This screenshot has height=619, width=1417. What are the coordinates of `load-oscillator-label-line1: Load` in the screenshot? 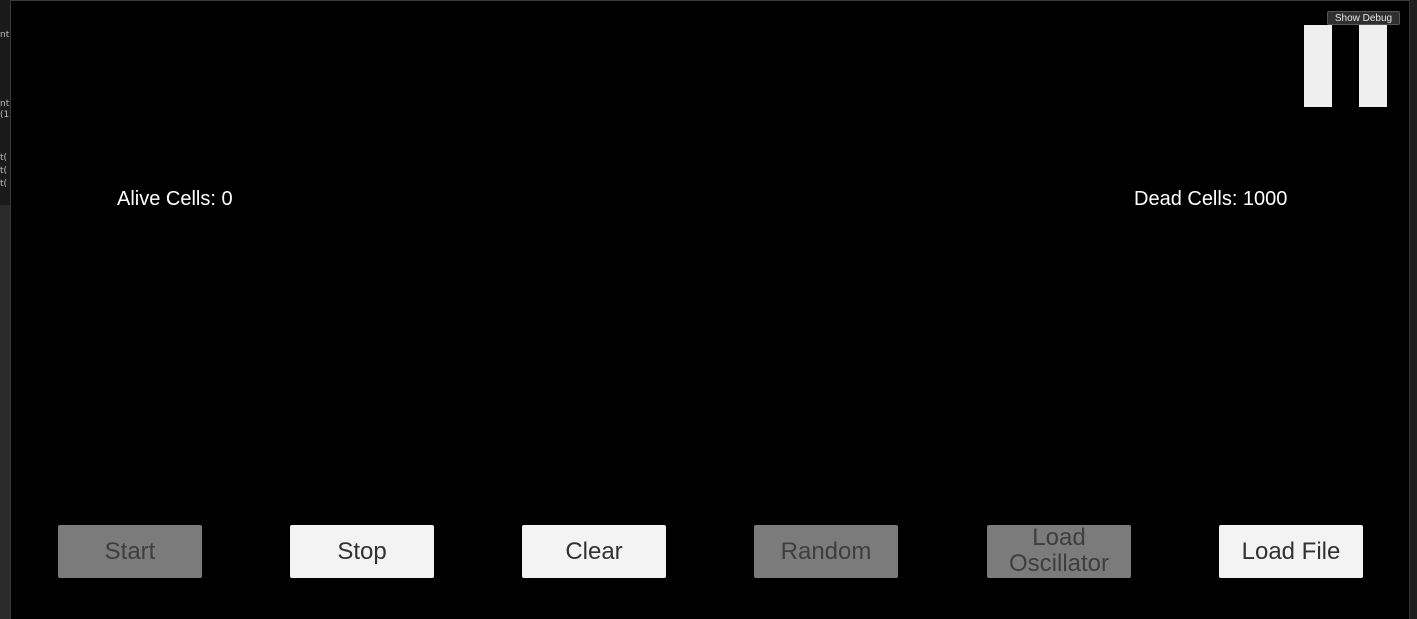 It's located at (1059, 537).